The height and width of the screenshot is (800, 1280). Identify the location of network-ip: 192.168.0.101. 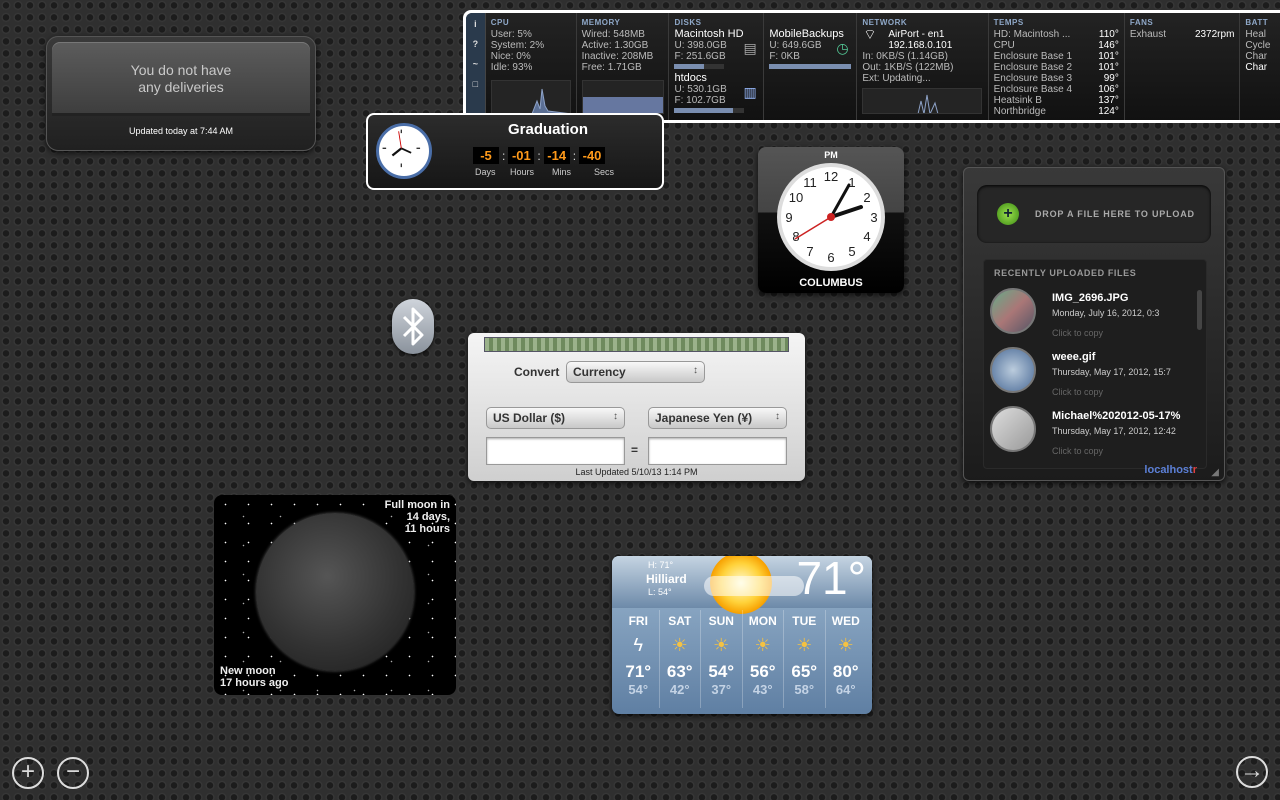
(920, 45).